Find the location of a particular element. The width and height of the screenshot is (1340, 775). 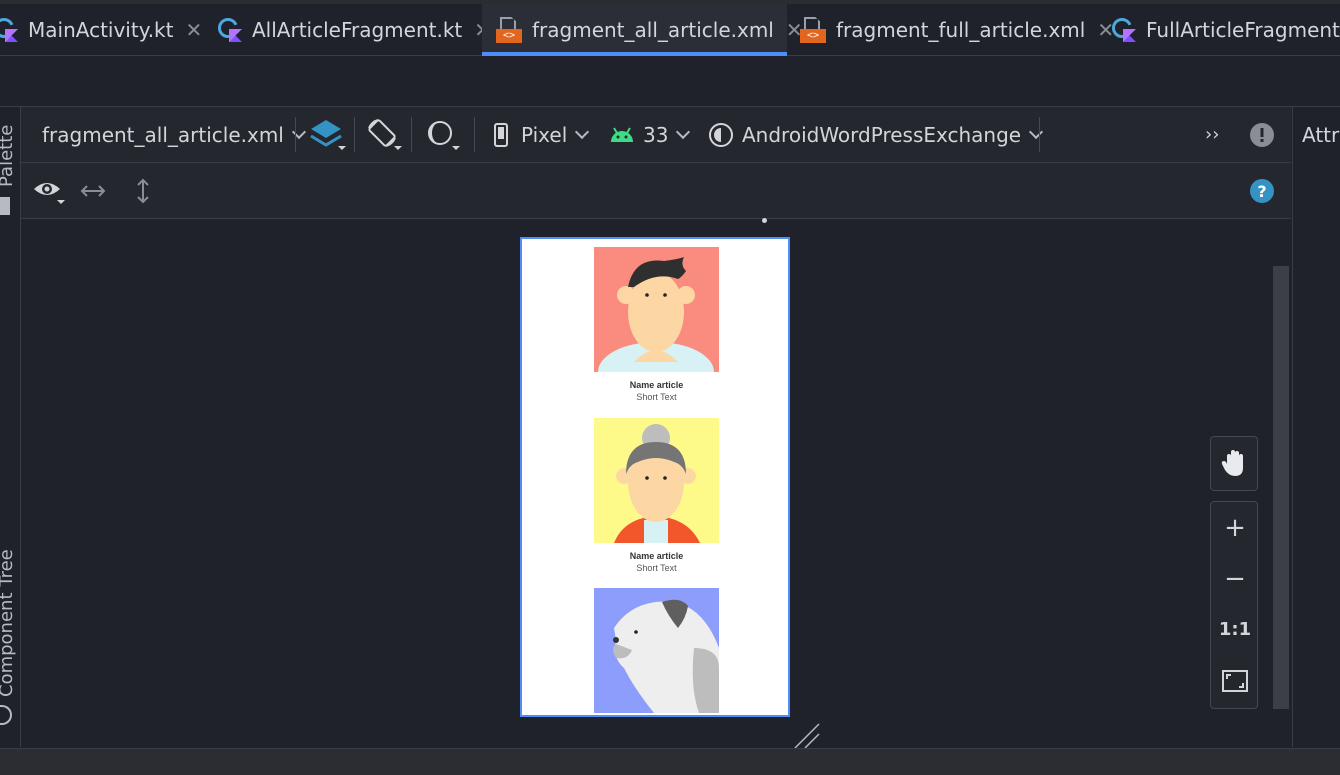

component-tree-icon is located at coordinates (6, 715).